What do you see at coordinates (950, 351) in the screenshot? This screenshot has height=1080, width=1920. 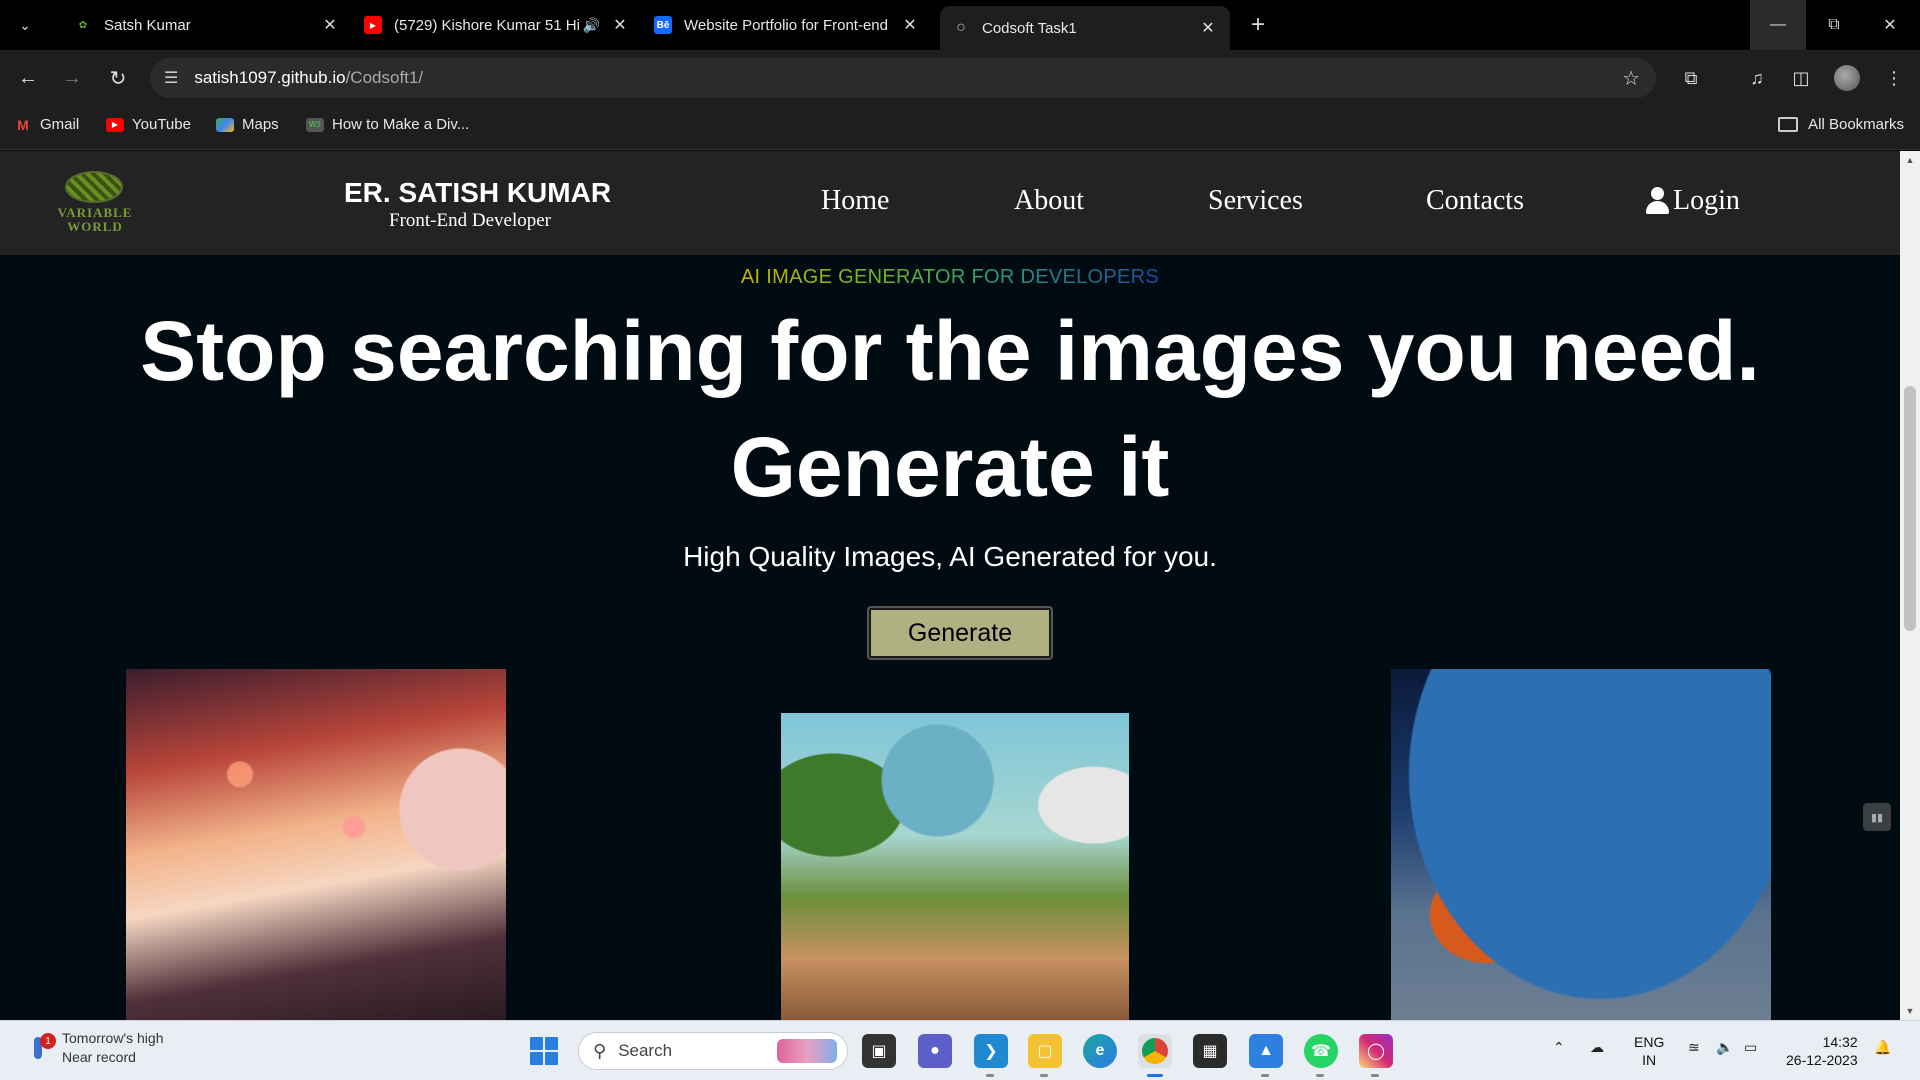 I see `hero-headline-line1: Stop searching for the images you need.` at bounding box center [950, 351].